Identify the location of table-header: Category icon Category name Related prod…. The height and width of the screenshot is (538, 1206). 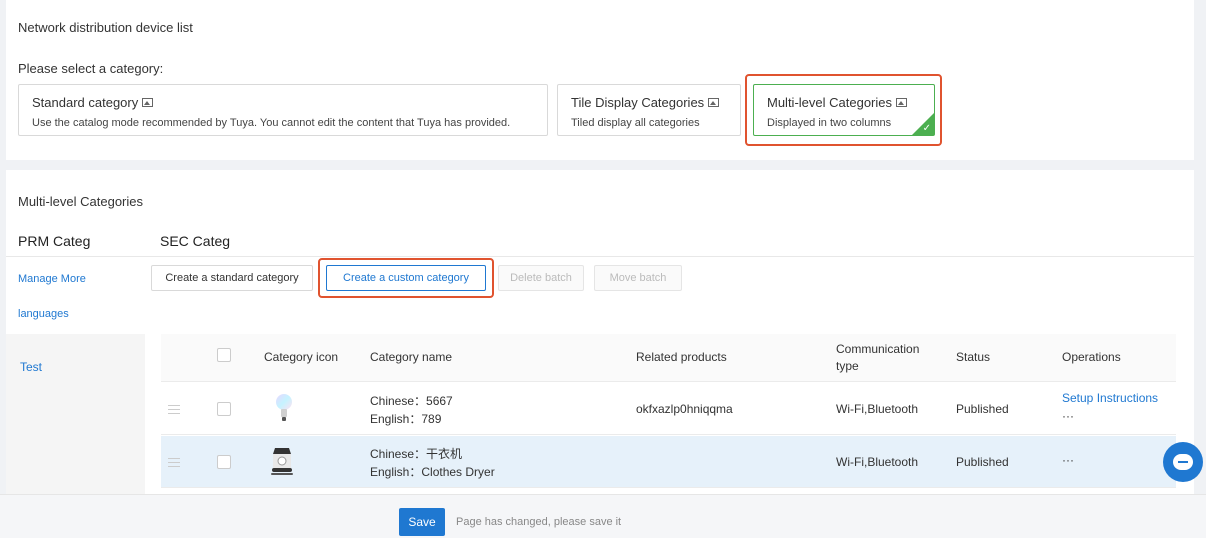
(668, 358).